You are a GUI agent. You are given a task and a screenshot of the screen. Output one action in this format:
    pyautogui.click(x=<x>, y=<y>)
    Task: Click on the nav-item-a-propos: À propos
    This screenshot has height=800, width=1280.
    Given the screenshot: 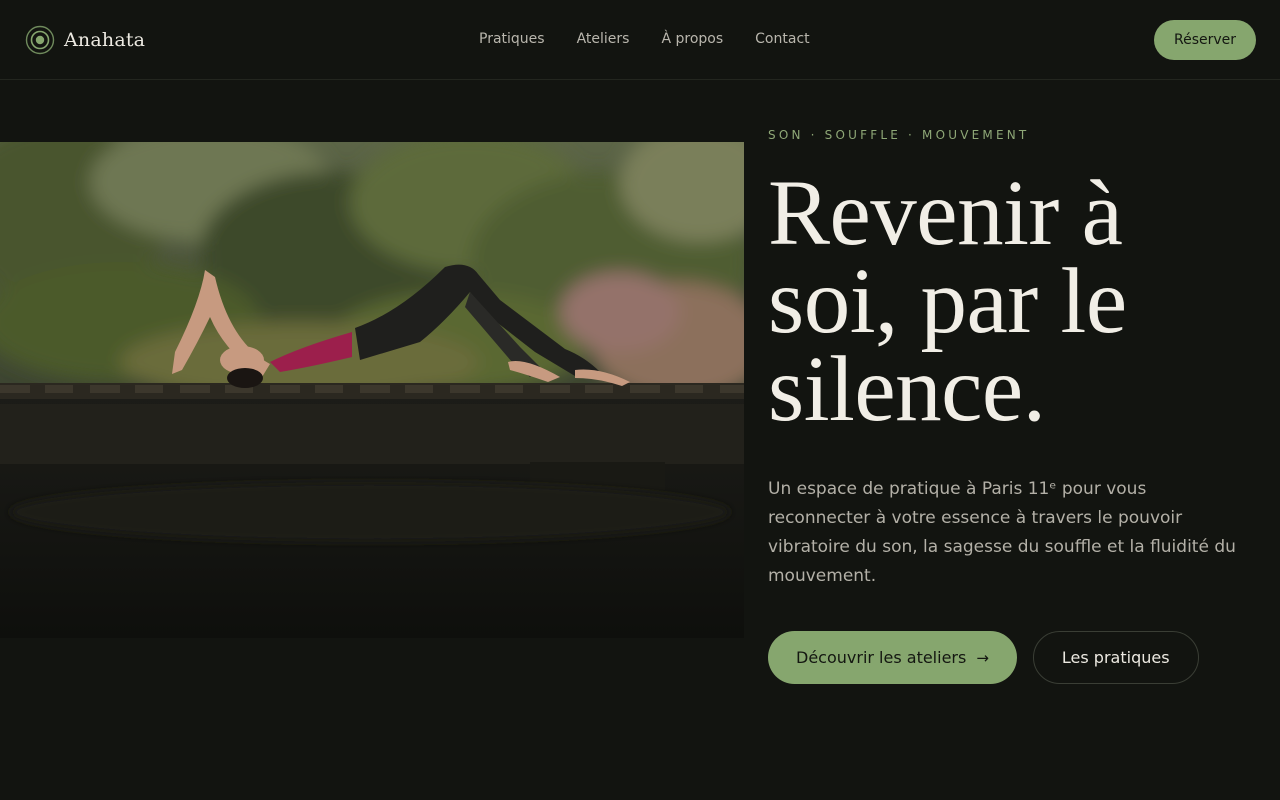 What is the action you would take?
    pyautogui.click(x=692, y=39)
    